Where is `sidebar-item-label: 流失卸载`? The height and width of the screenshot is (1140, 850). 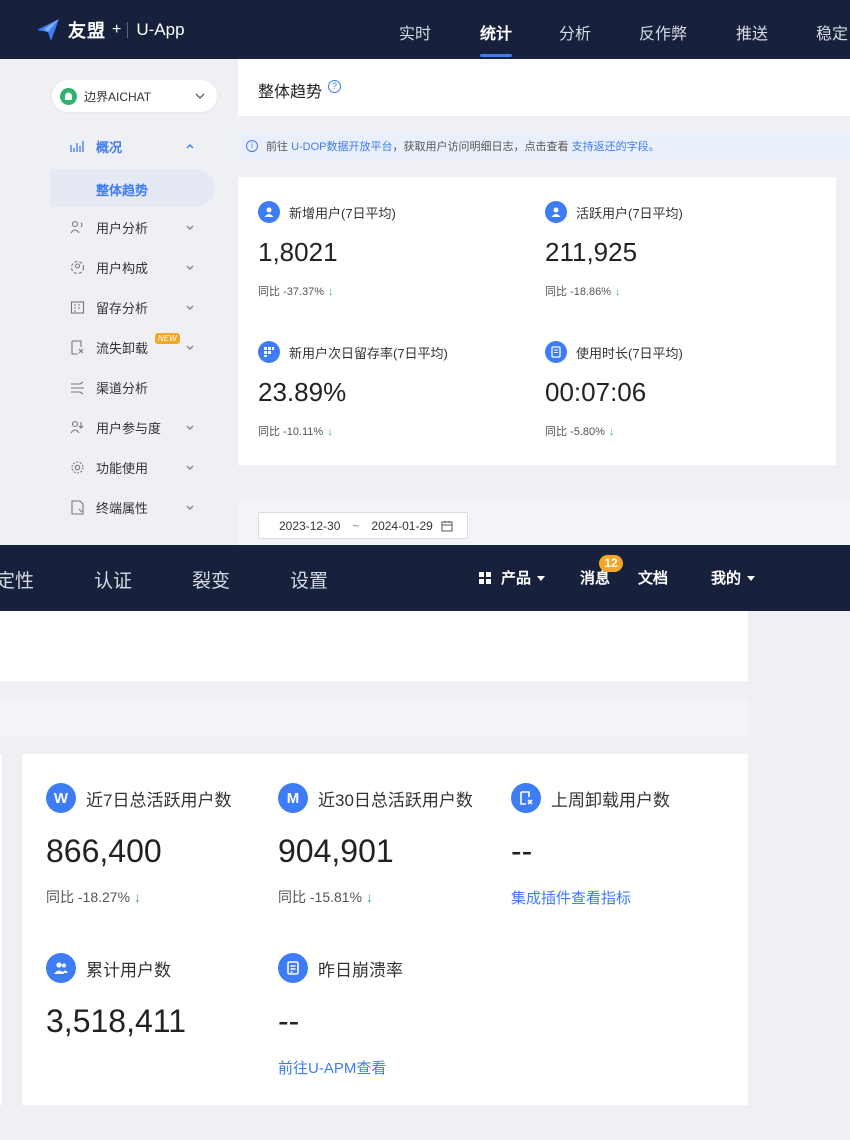 sidebar-item-label: 流失卸载 is located at coordinates (122, 348).